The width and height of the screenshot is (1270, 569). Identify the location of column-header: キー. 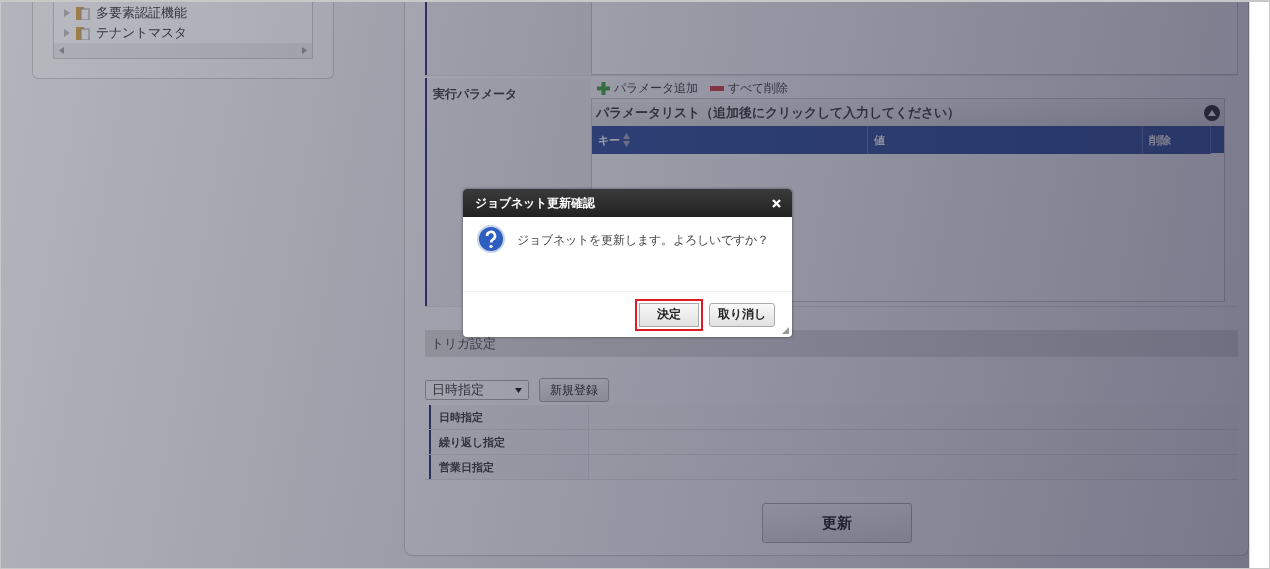
(609, 140).